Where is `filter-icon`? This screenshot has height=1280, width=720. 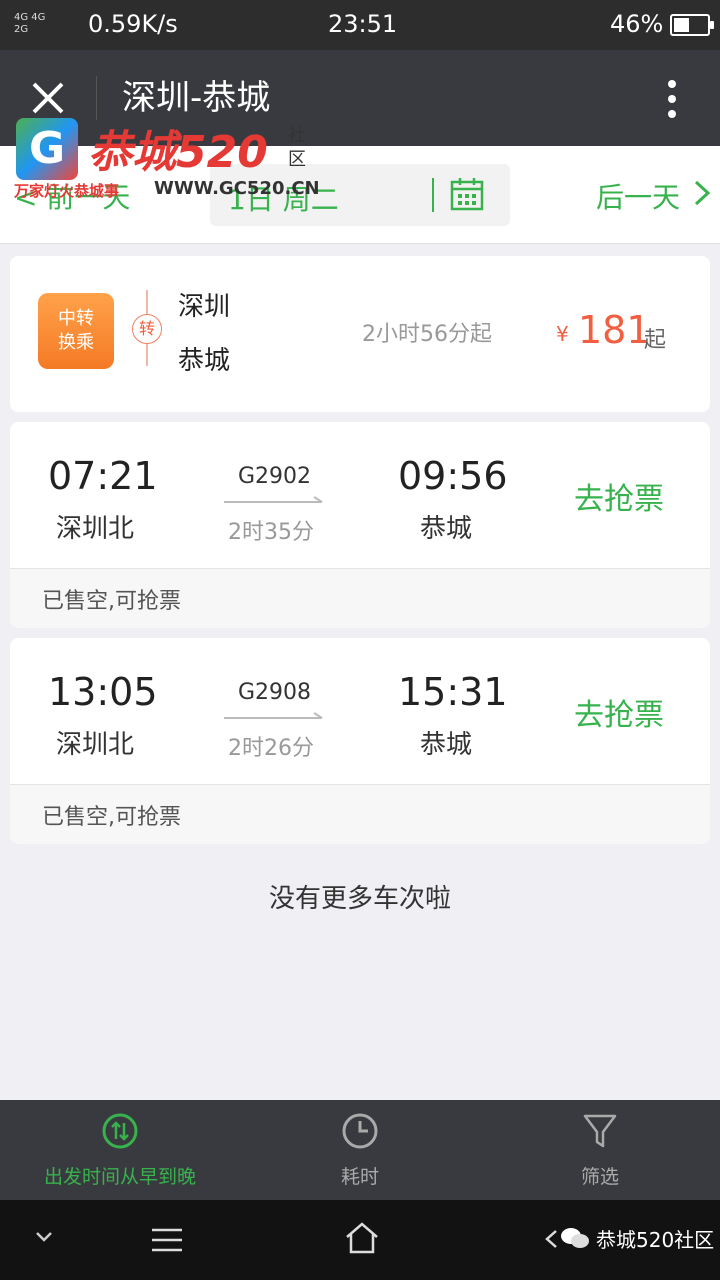 filter-icon is located at coordinates (600, 1131).